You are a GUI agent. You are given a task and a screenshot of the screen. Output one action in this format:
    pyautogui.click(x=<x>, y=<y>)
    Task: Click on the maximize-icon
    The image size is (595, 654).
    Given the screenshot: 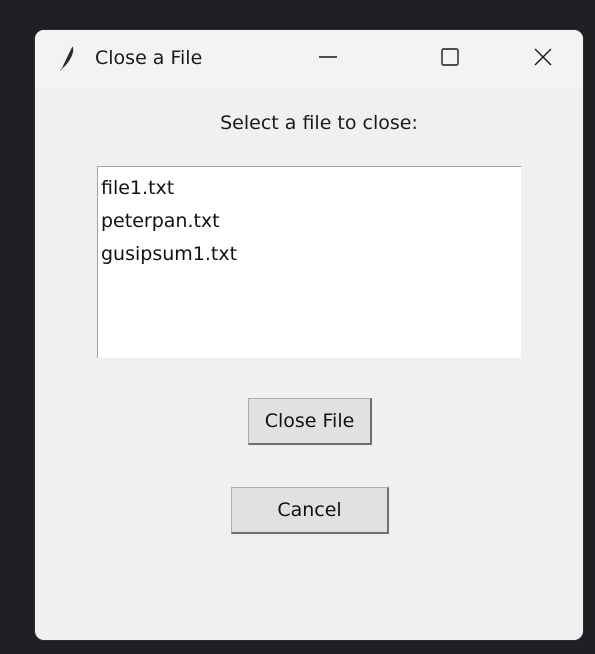 What is the action you would take?
    pyautogui.click(x=450, y=59)
    